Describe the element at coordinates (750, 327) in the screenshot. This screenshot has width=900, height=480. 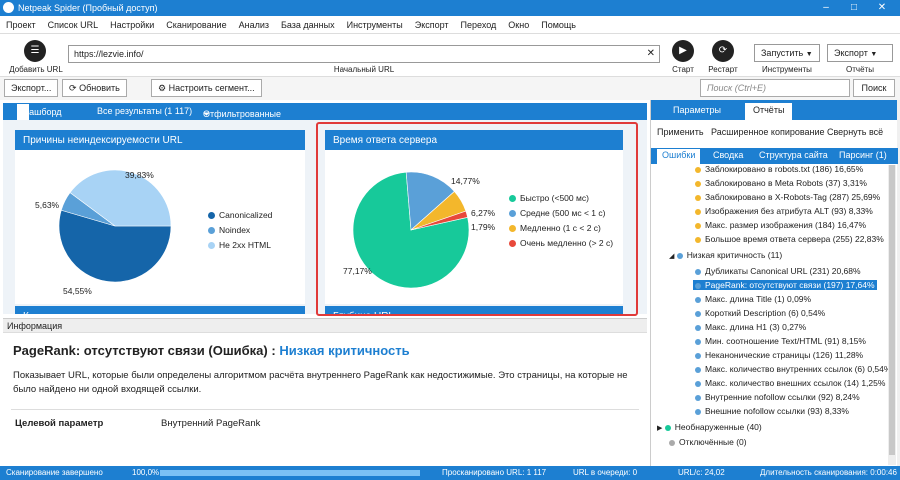
I see `tree-item: Макс. длина H1 (3) 0,27%` at that location.